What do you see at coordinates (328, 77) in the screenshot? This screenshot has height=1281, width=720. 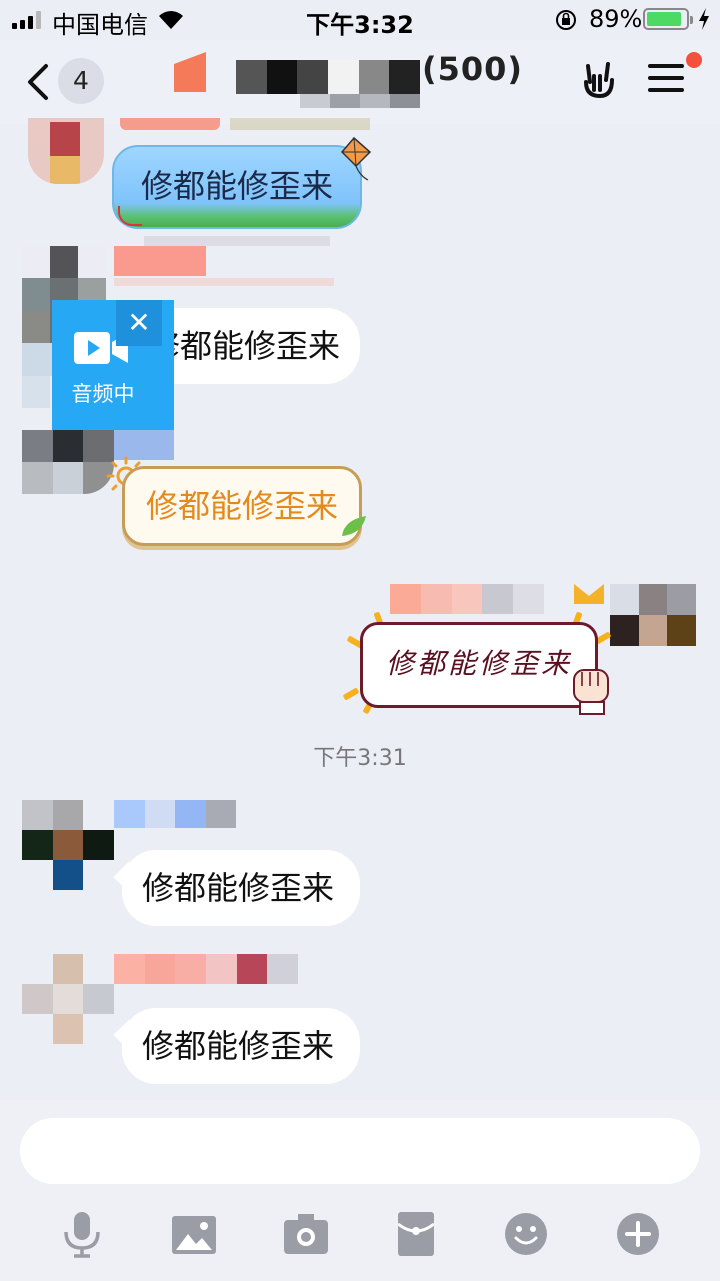 I see `pixelated-group-name` at bounding box center [328, 77].